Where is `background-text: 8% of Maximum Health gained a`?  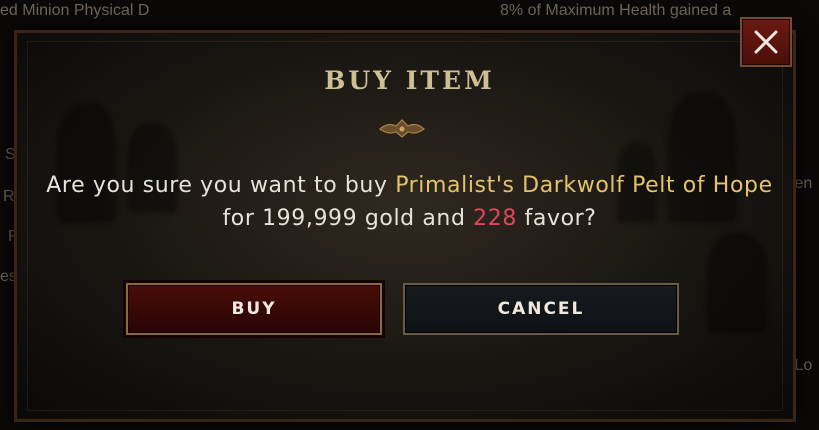
background-text: 8% of Maximum Health gained a is located at coordinates (616, 10).